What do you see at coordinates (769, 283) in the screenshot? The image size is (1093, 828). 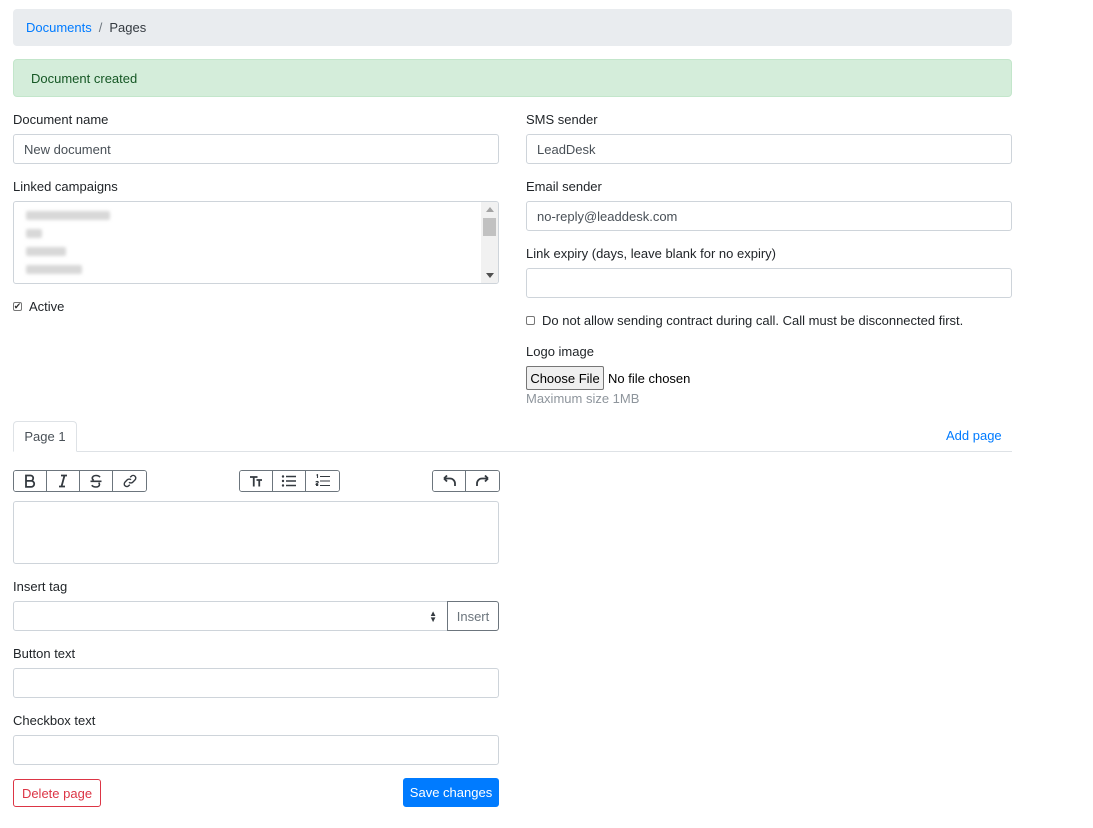 I see `link-expiry-input` at bounding box center [769, 283].